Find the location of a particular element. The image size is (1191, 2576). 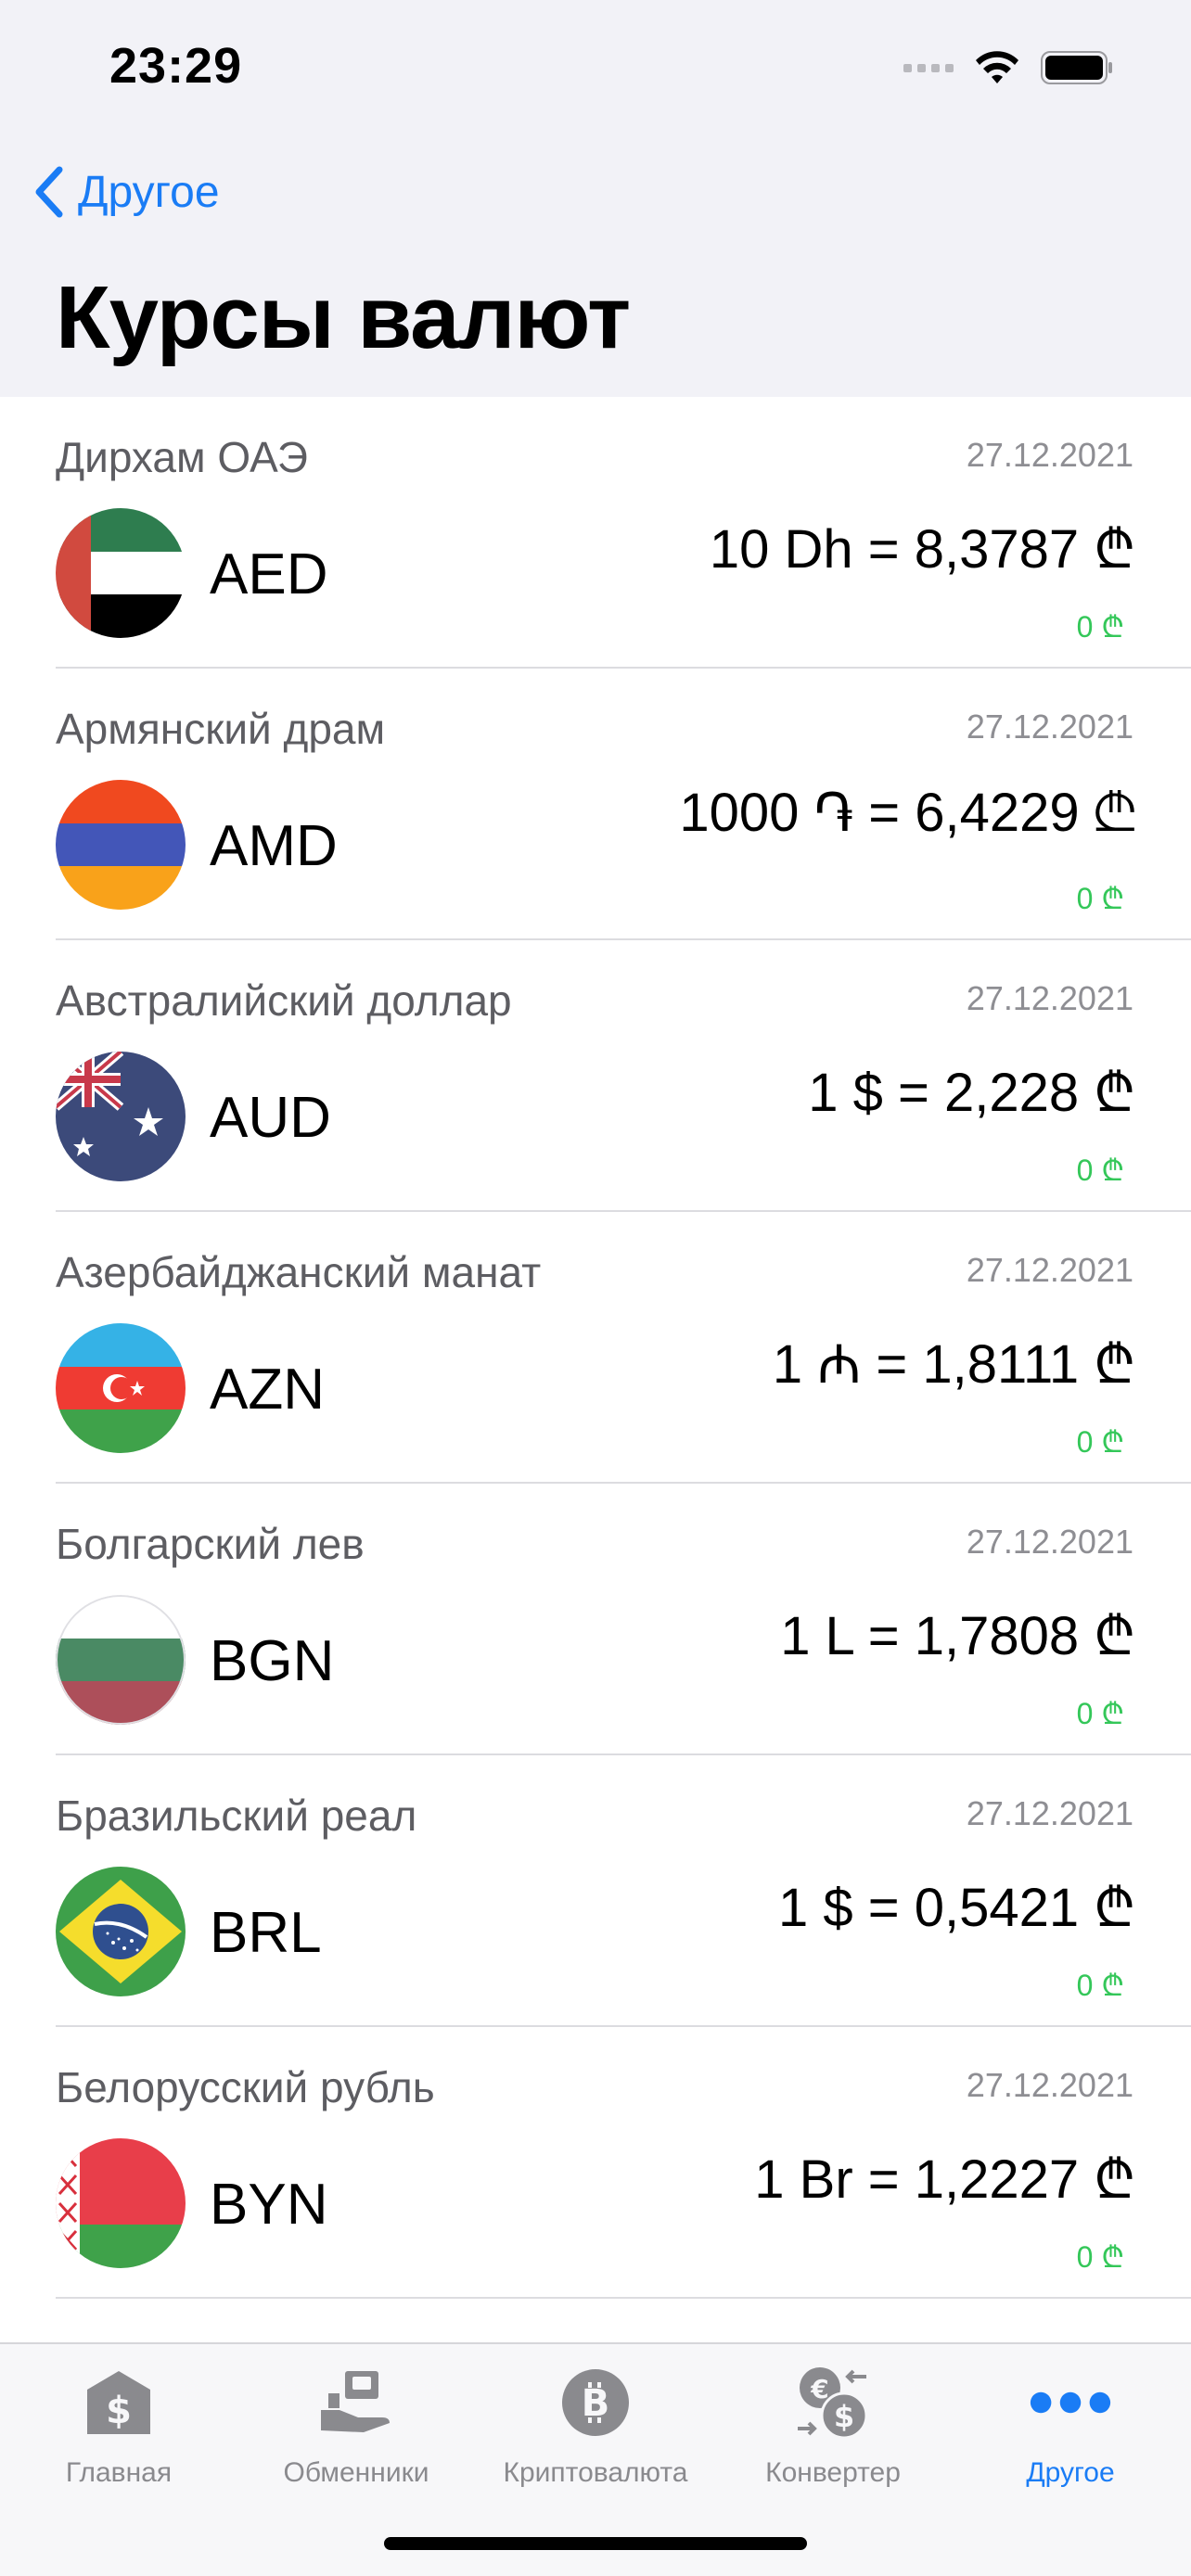

ae-flag-icon is located at coordinates (121, 573).